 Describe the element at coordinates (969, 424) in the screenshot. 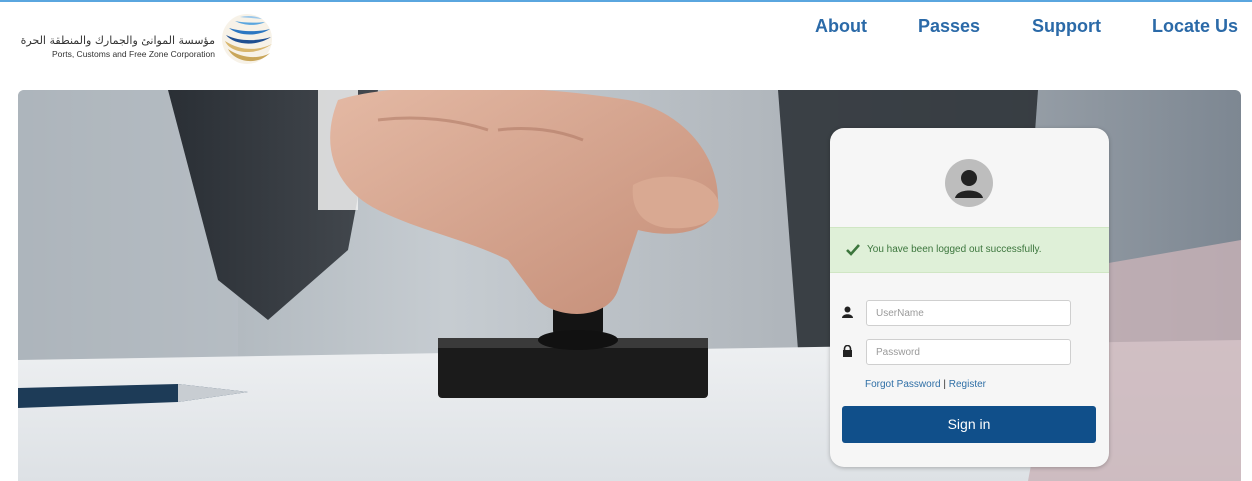

I see `sign-in-button: Sign in` at that location.